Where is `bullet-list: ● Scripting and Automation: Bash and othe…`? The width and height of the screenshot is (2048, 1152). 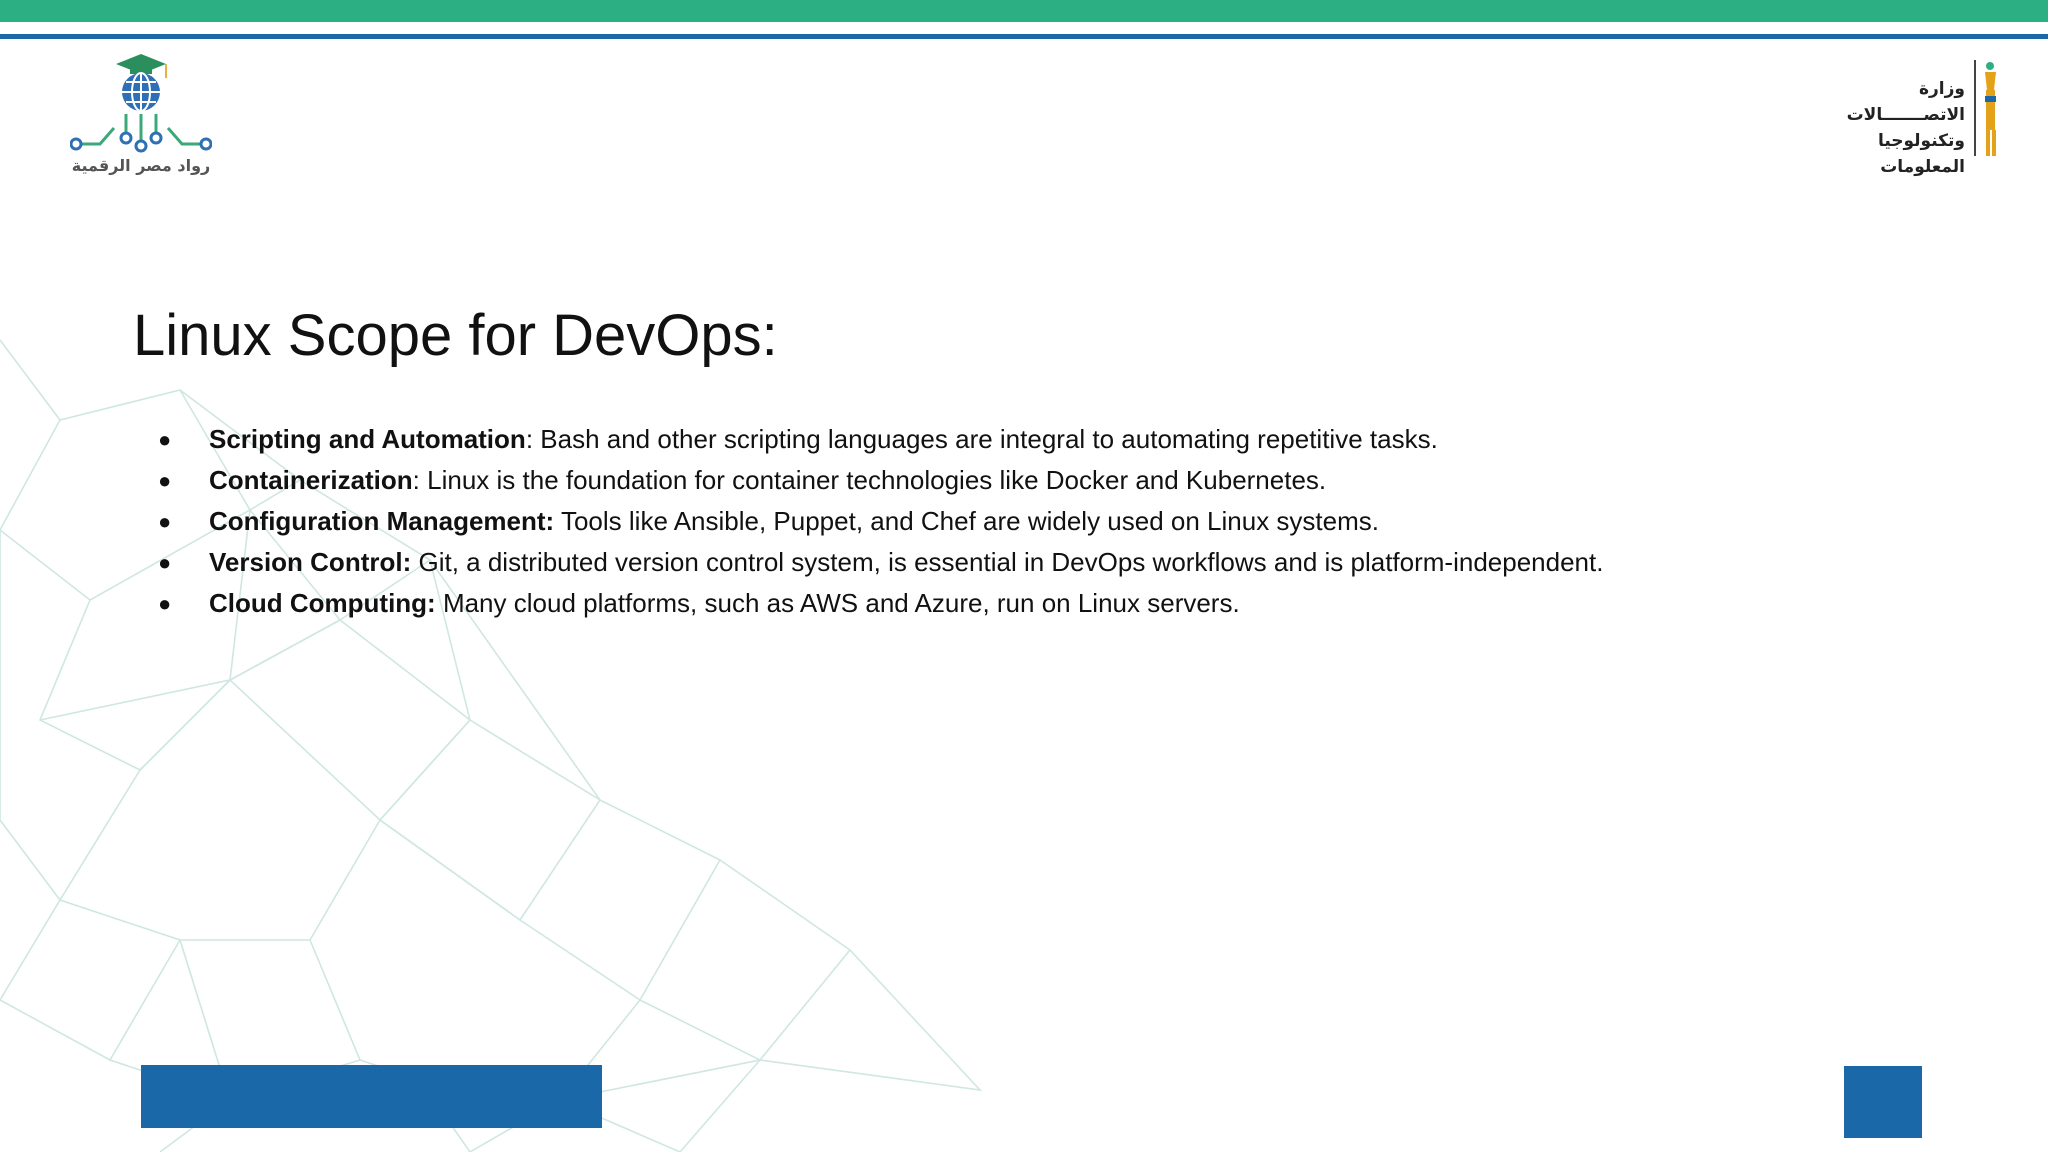
bullet-list: ● Scripting and Automation: Bash and othe… is located at coordinates (879, 521).